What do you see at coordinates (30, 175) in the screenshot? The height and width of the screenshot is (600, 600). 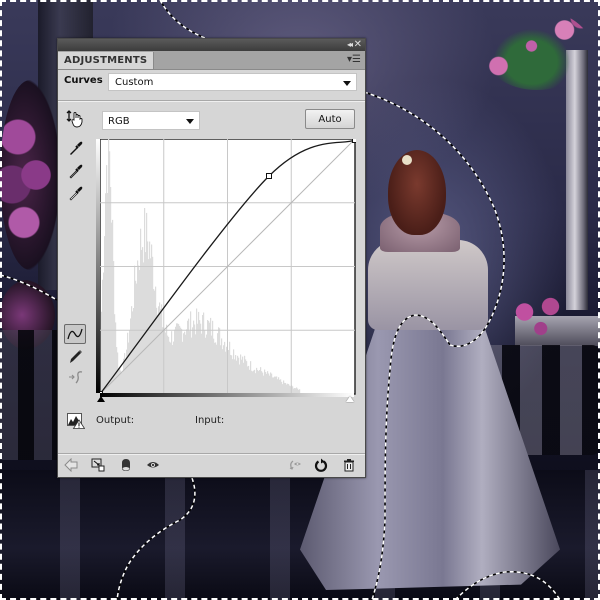 I see `flowers-left` at bounding box center [30, 175].